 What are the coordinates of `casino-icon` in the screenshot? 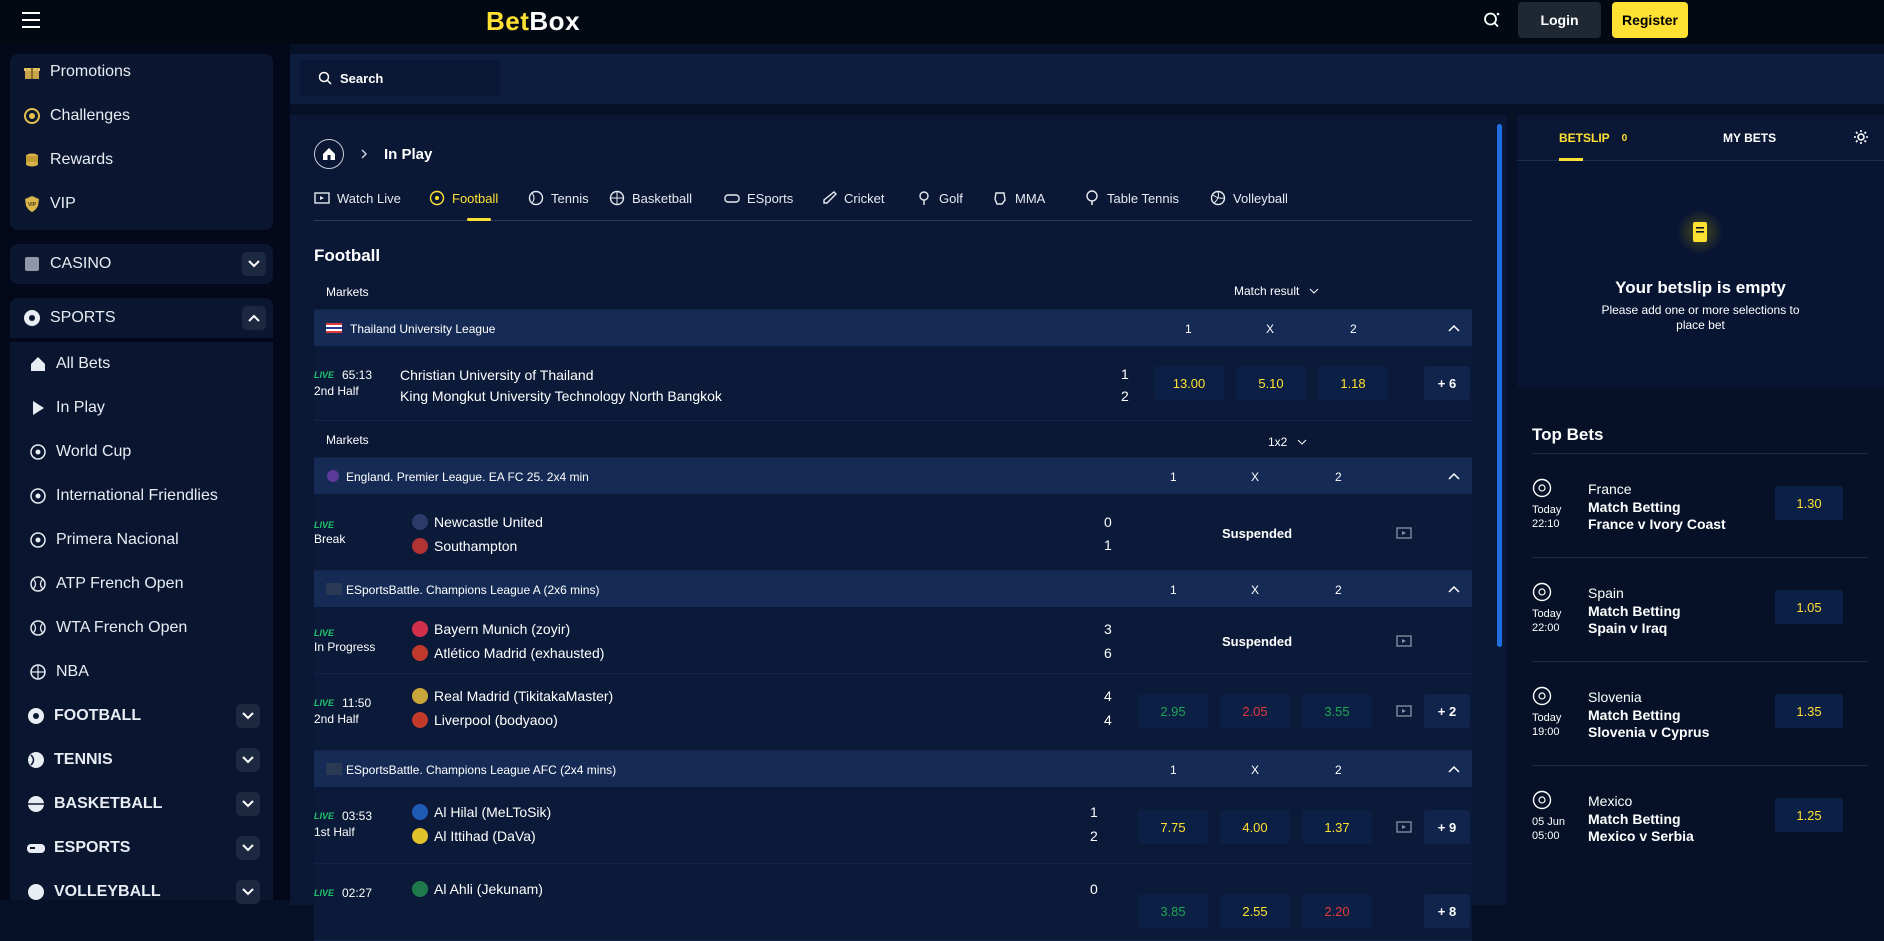 It's located at (32, 264).